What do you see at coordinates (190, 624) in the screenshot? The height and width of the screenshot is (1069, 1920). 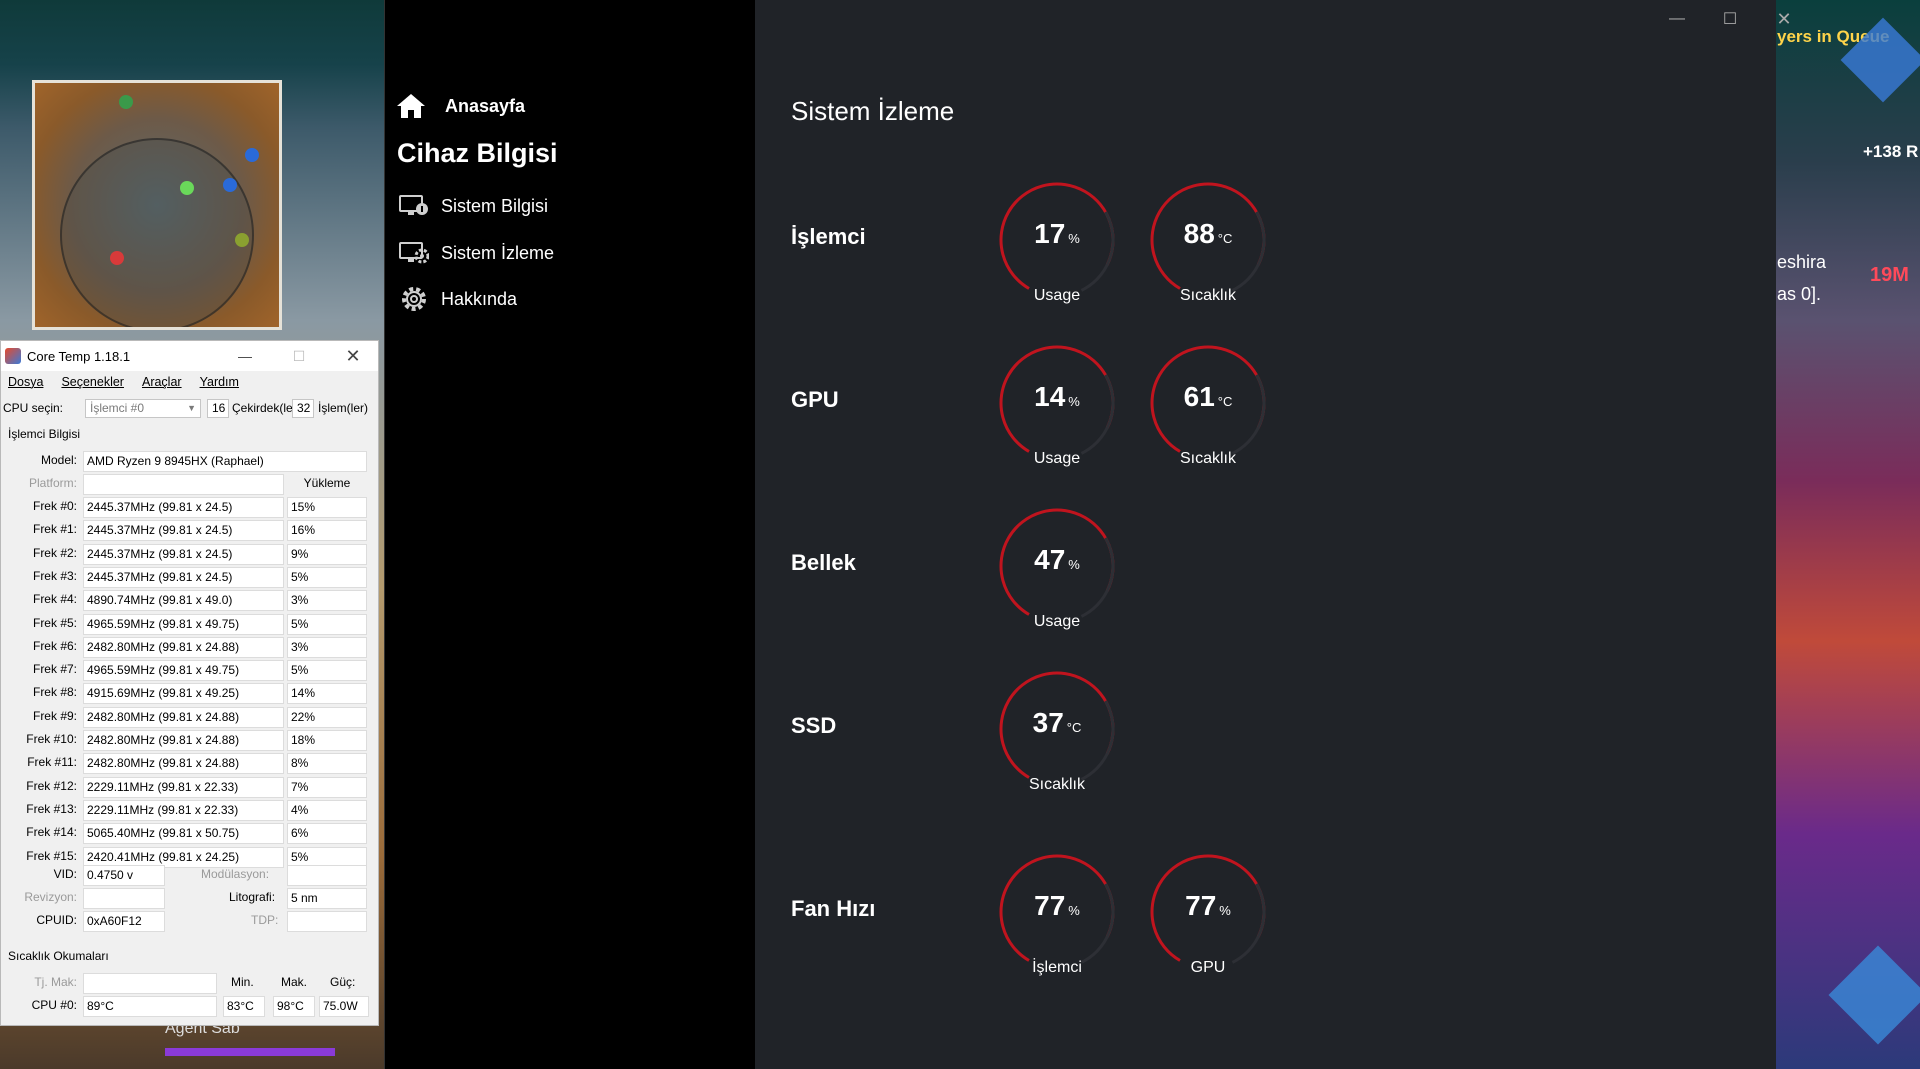 I see `frequency-row: Frek #5: 4965.59MHz (99.81 x 49.75) 5%` at bounding box center [190, 624].